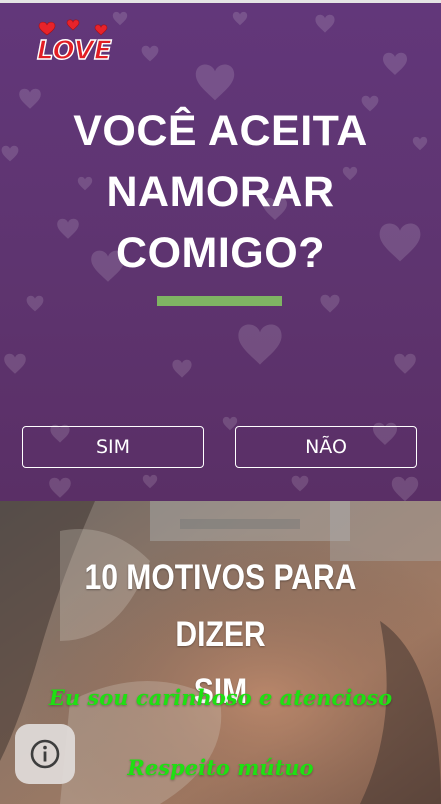  What do you see at coordinates (219, 301) in the screenshot?
I see `accent-divider` at bounding box center [219, 301].